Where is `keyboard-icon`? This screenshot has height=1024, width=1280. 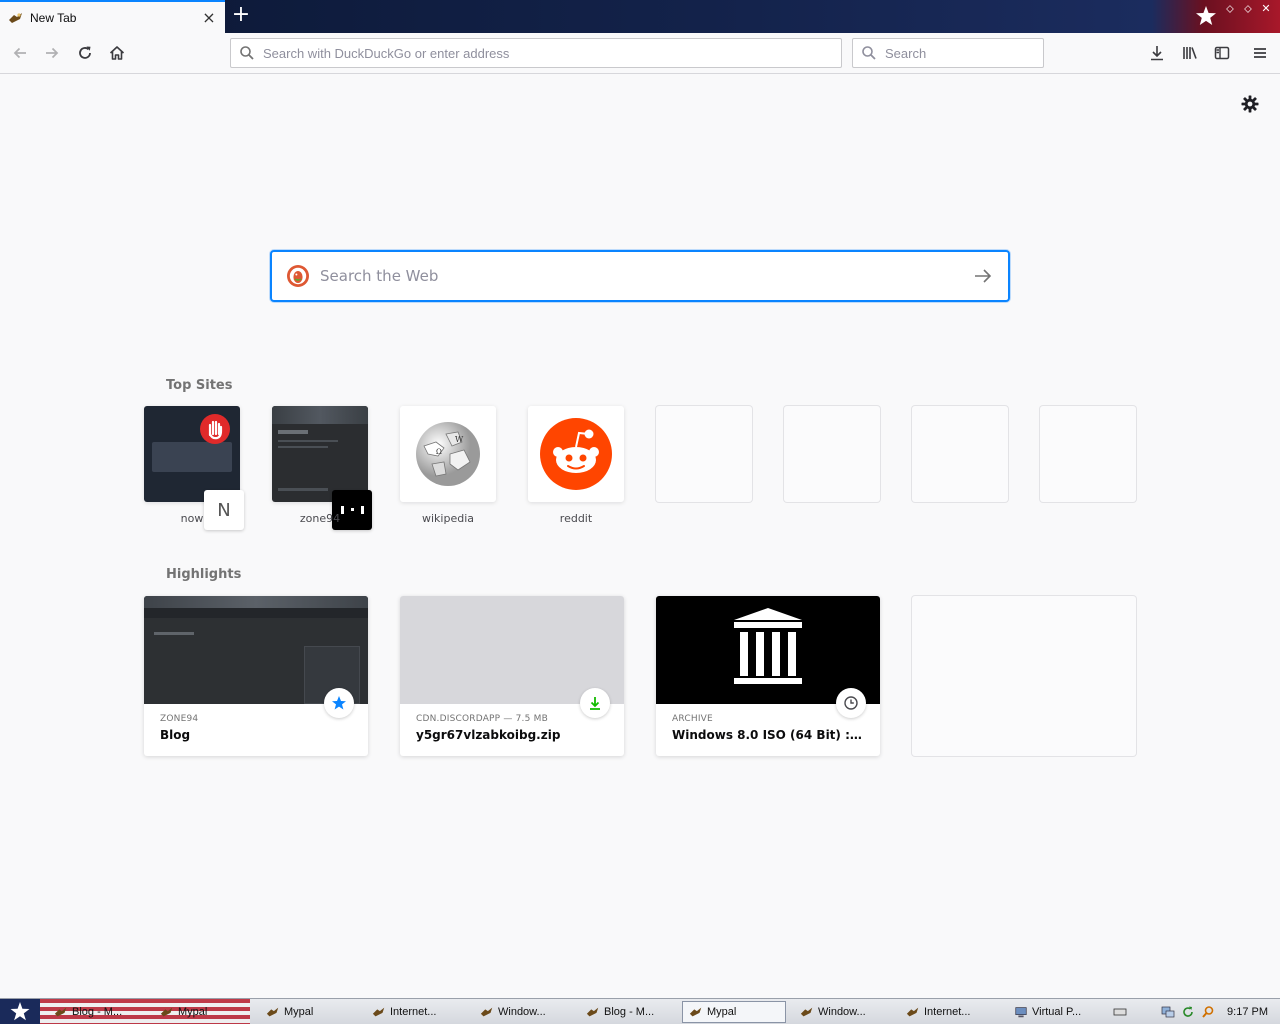 keyboard-icon is located at coordinates (1120, 1012).